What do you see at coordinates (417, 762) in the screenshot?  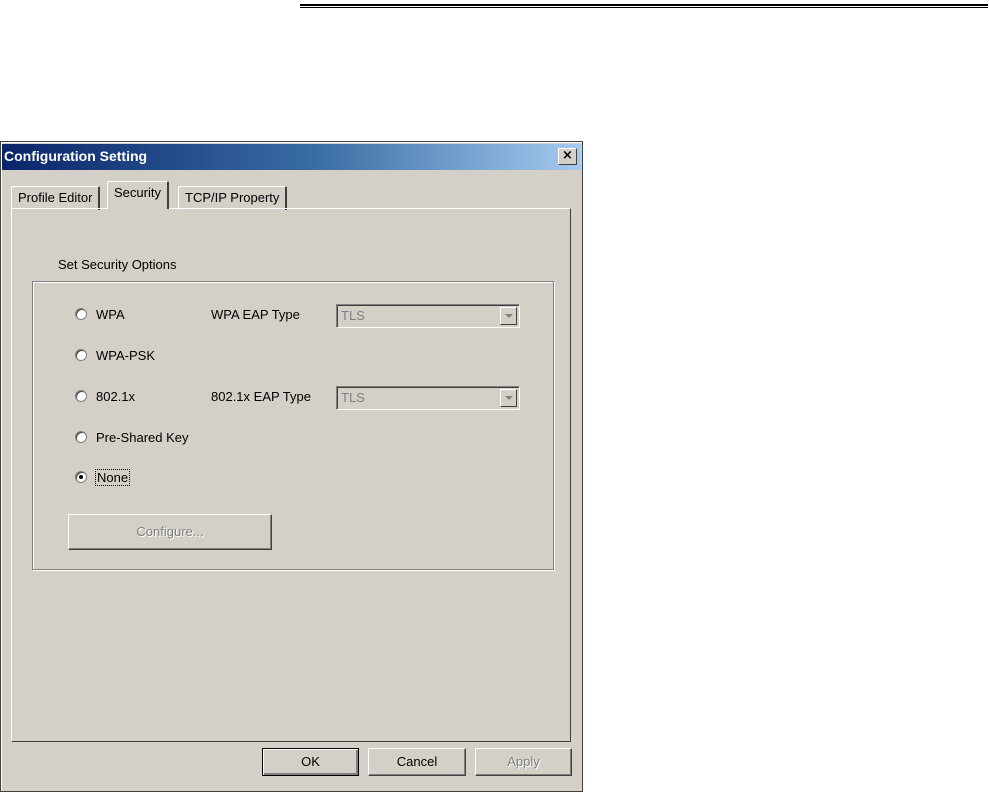 I see `cancel-button: Cancel` at bounding box center [417, 762].